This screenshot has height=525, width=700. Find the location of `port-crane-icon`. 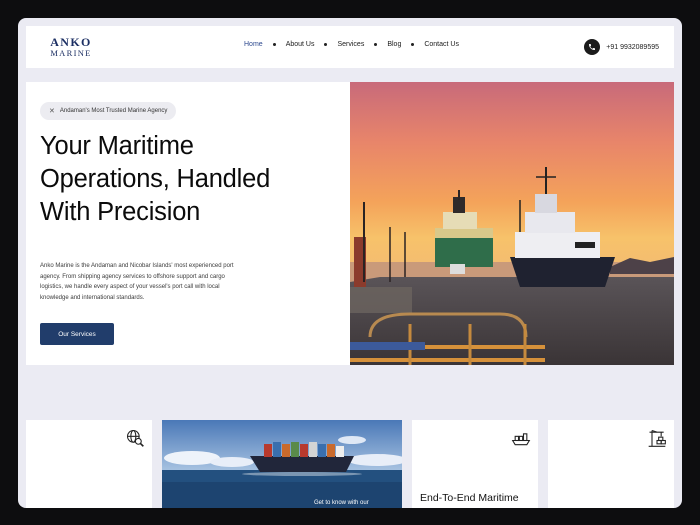

port-crane-icon is located at coordinates (657, 440).